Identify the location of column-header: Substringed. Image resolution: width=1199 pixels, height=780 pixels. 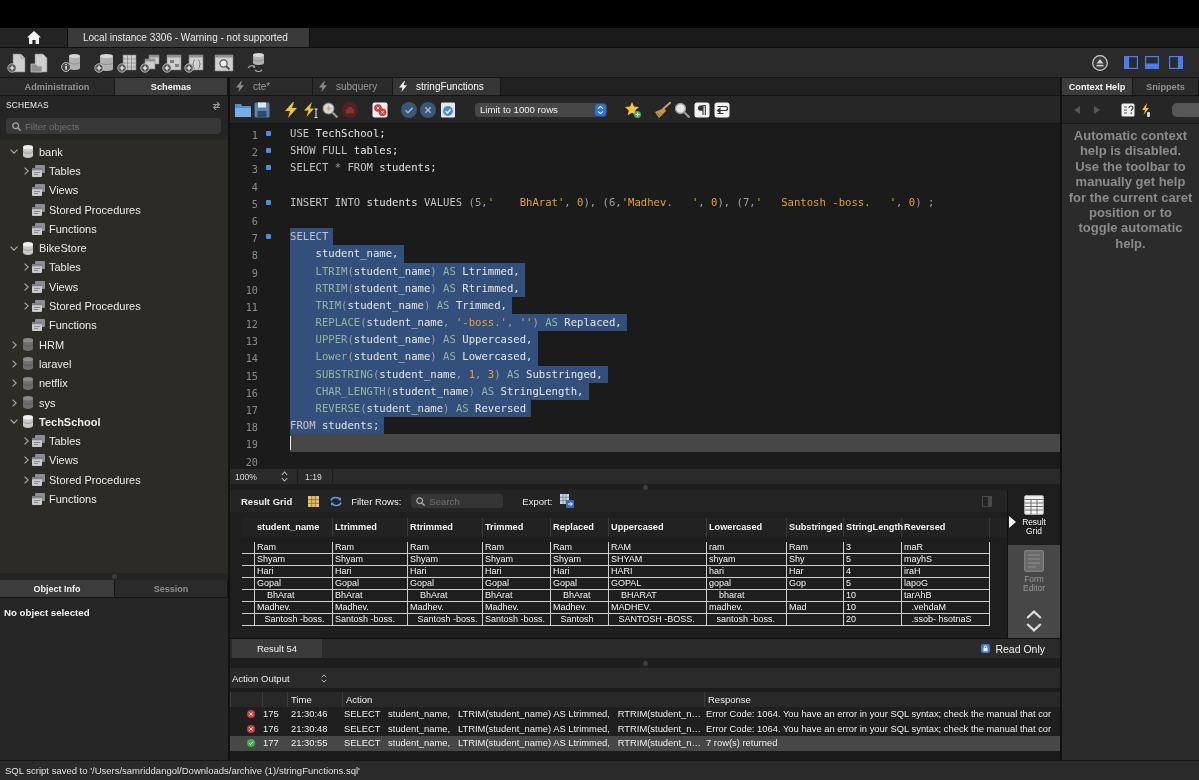
(815, 527).